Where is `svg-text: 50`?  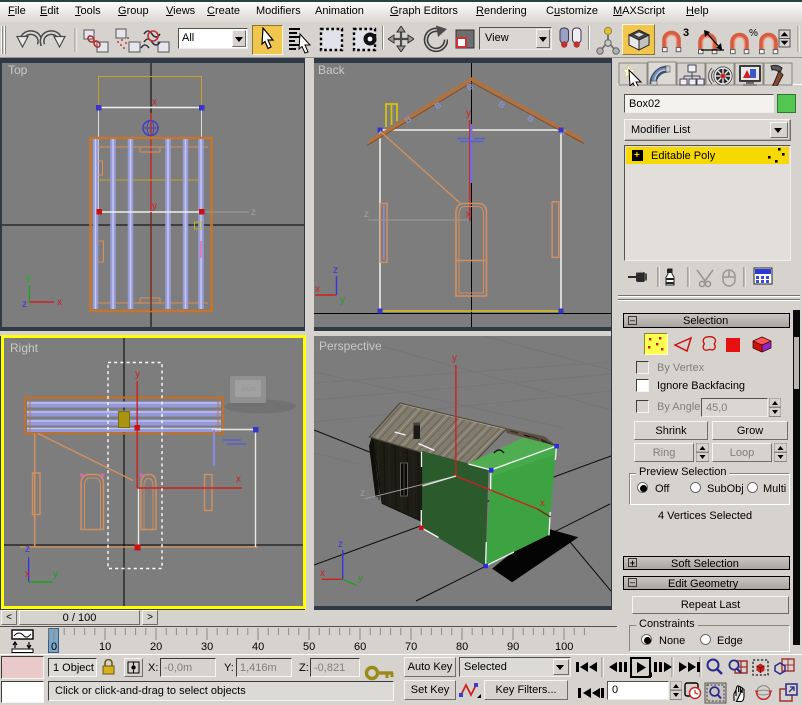
svg-text: 50 is located at coordinates (309, 647).